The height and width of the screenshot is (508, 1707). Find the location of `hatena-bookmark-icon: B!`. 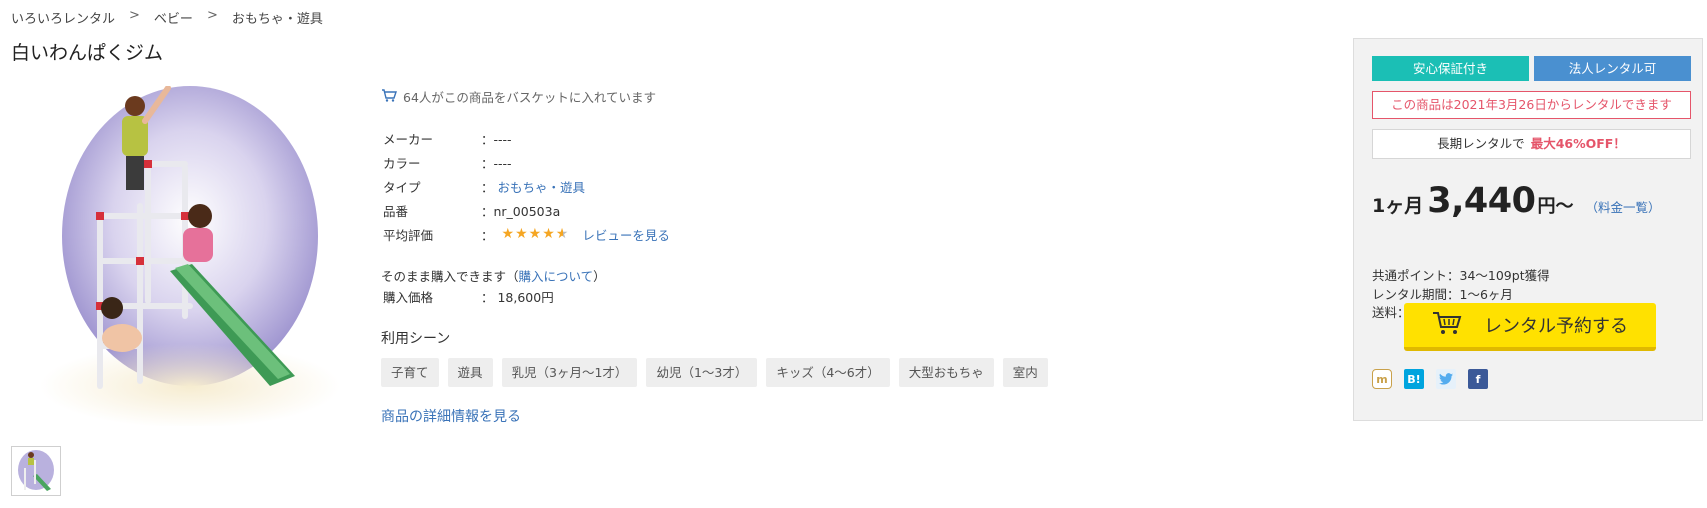

hatena-bookmark-icon: B! is located at coordinates (1414, 379).